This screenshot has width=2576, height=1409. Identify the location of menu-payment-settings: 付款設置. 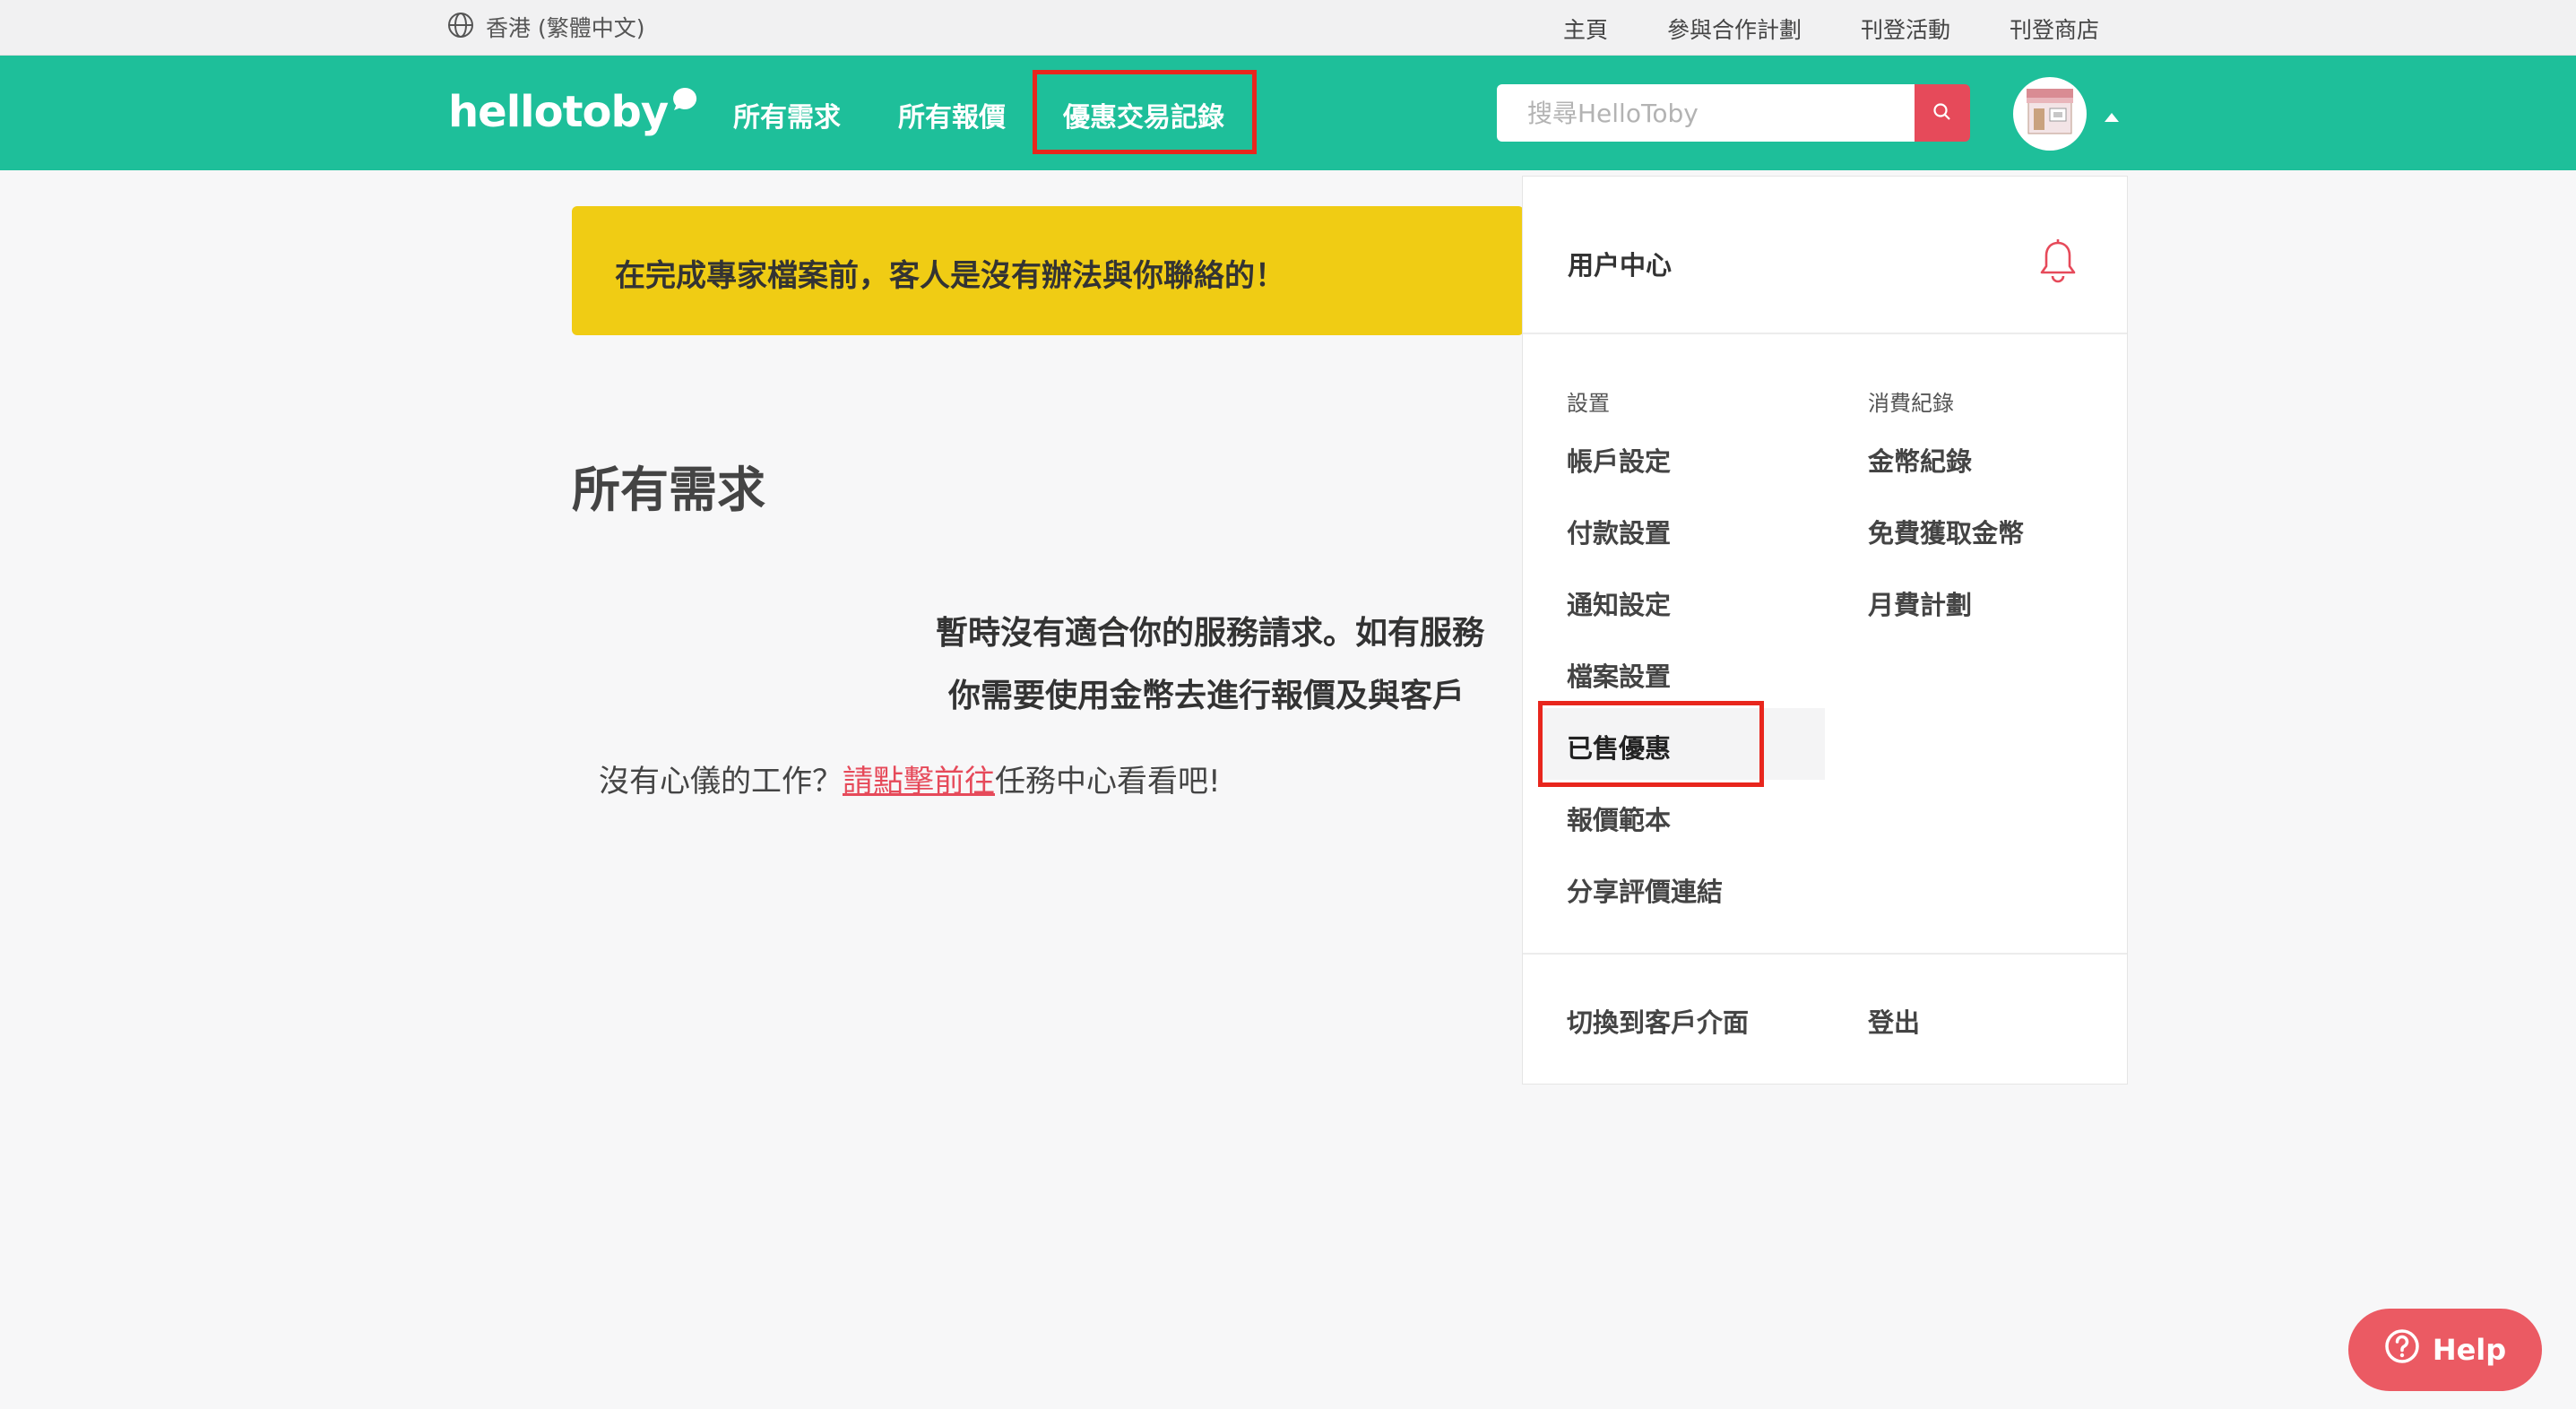
(1619, 531).